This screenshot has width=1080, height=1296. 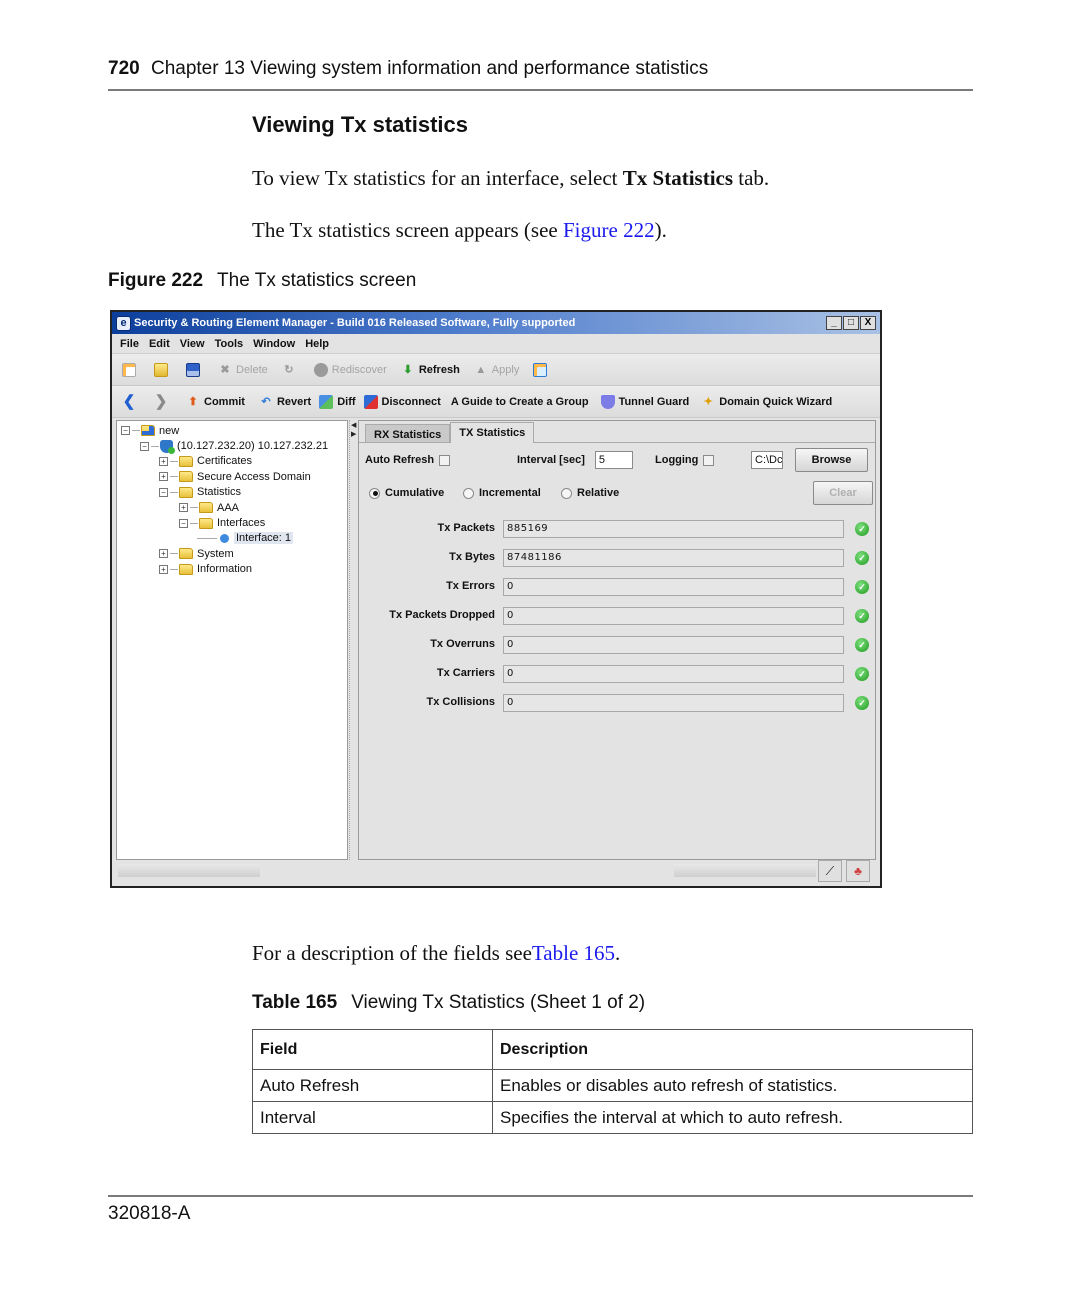 What do you see at coordinates (242, 370) in the screenshot?
I see `delete-button: ✖ Delete` at bounding box center [242, 370].